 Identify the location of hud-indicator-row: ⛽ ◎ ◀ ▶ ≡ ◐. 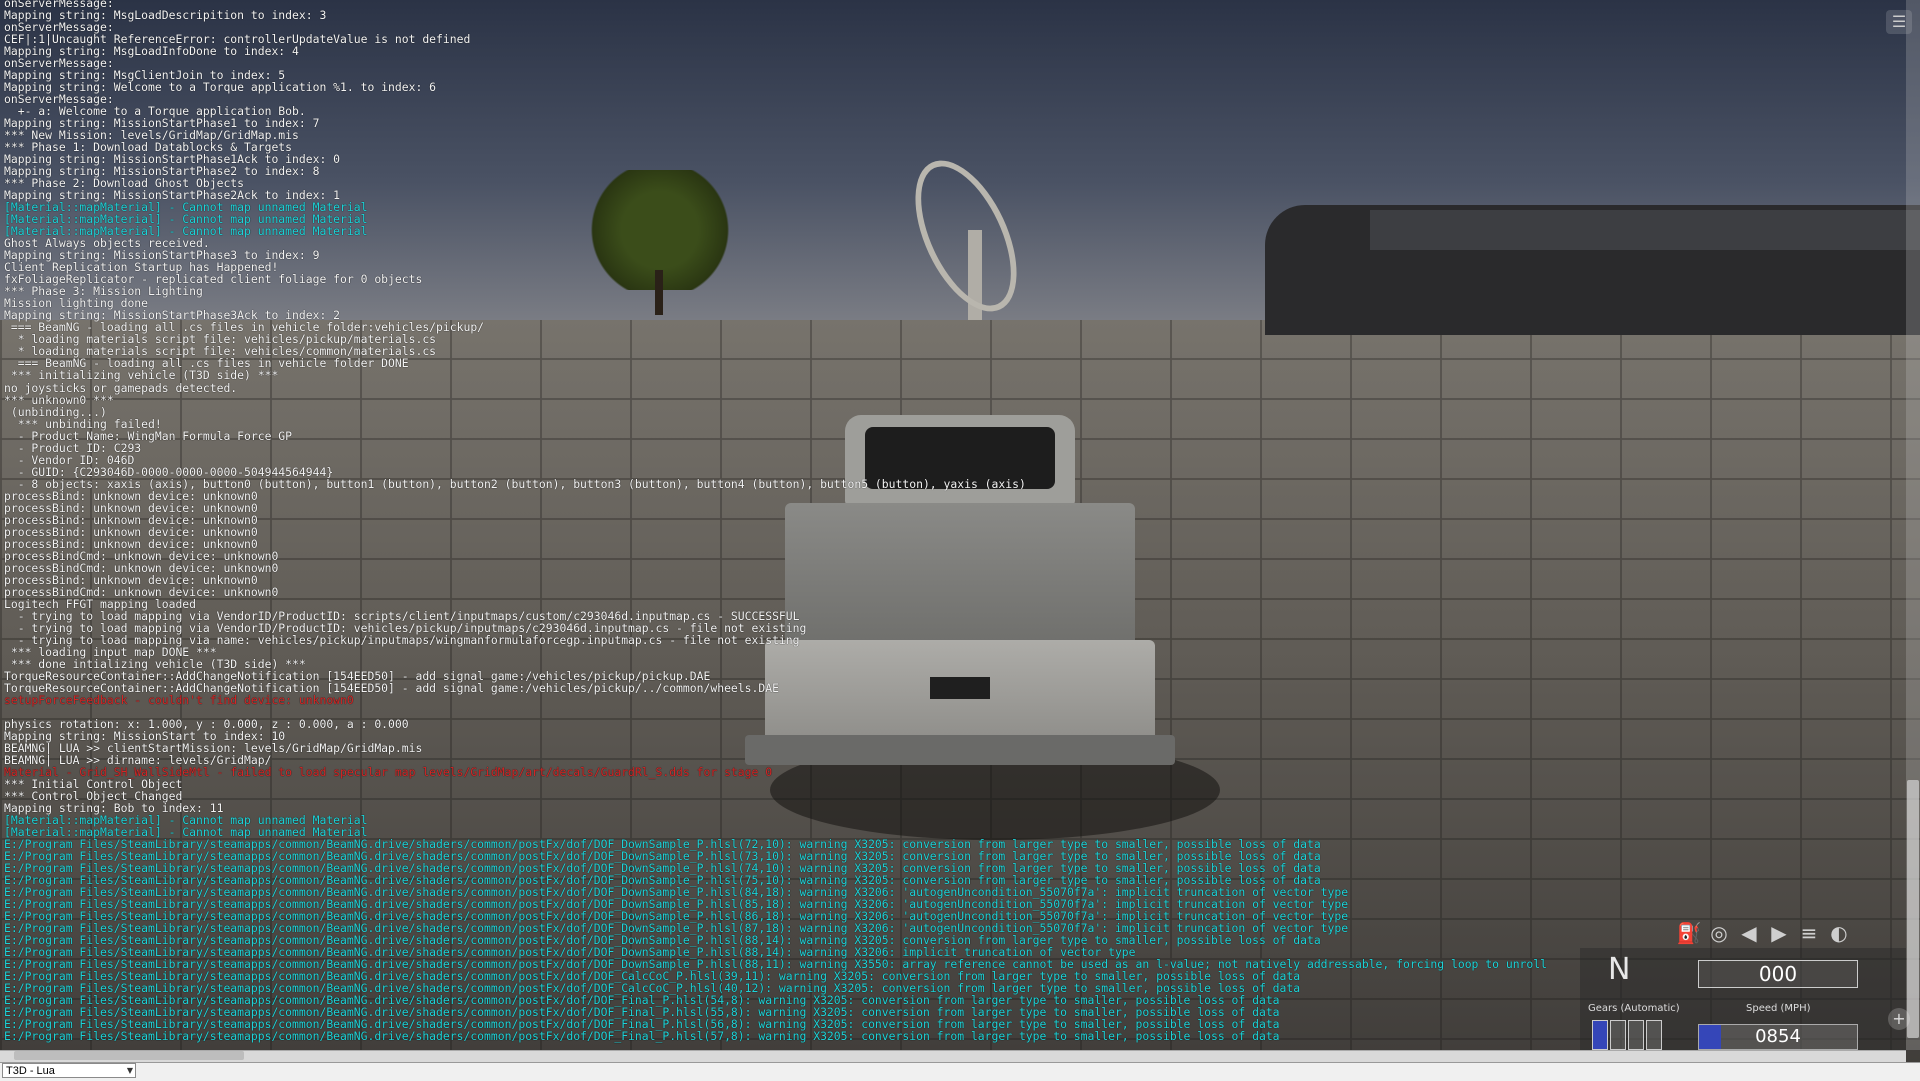
(1764, 933).